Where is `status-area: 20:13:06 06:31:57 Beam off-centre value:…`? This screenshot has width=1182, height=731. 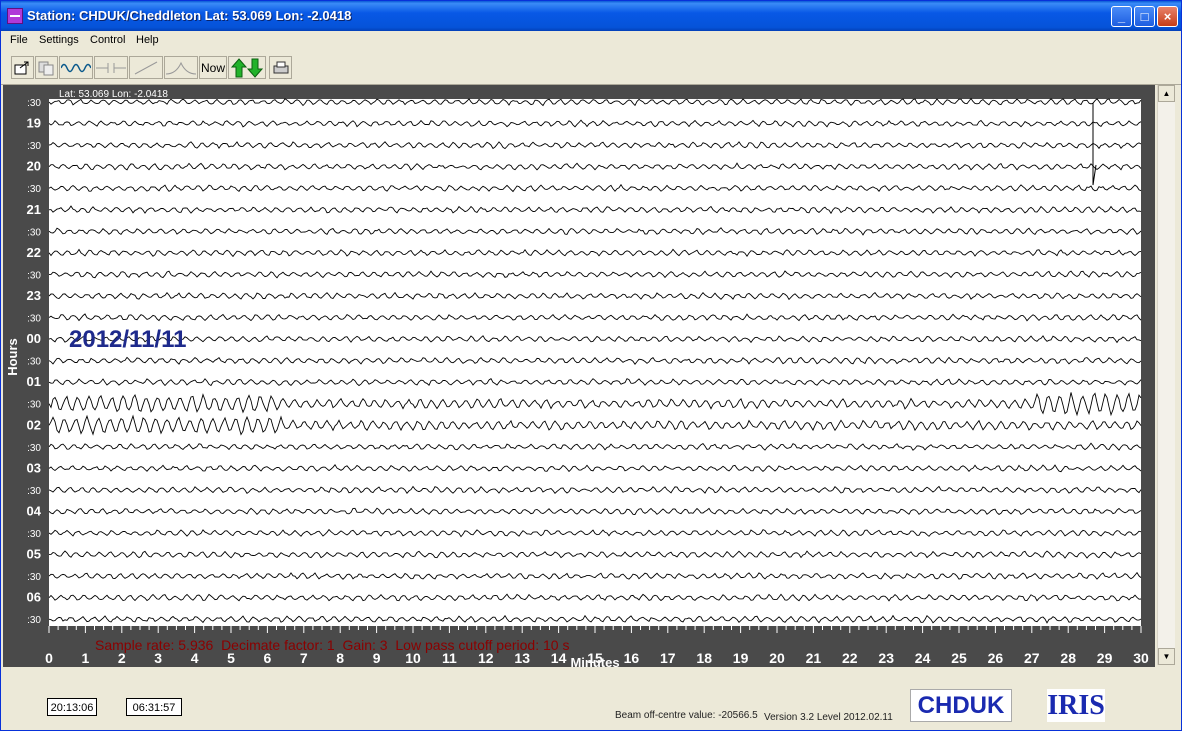 status-area: 20:13:06 06:31:57 Beam off-centre value:… is located at coordinates (591, 698).